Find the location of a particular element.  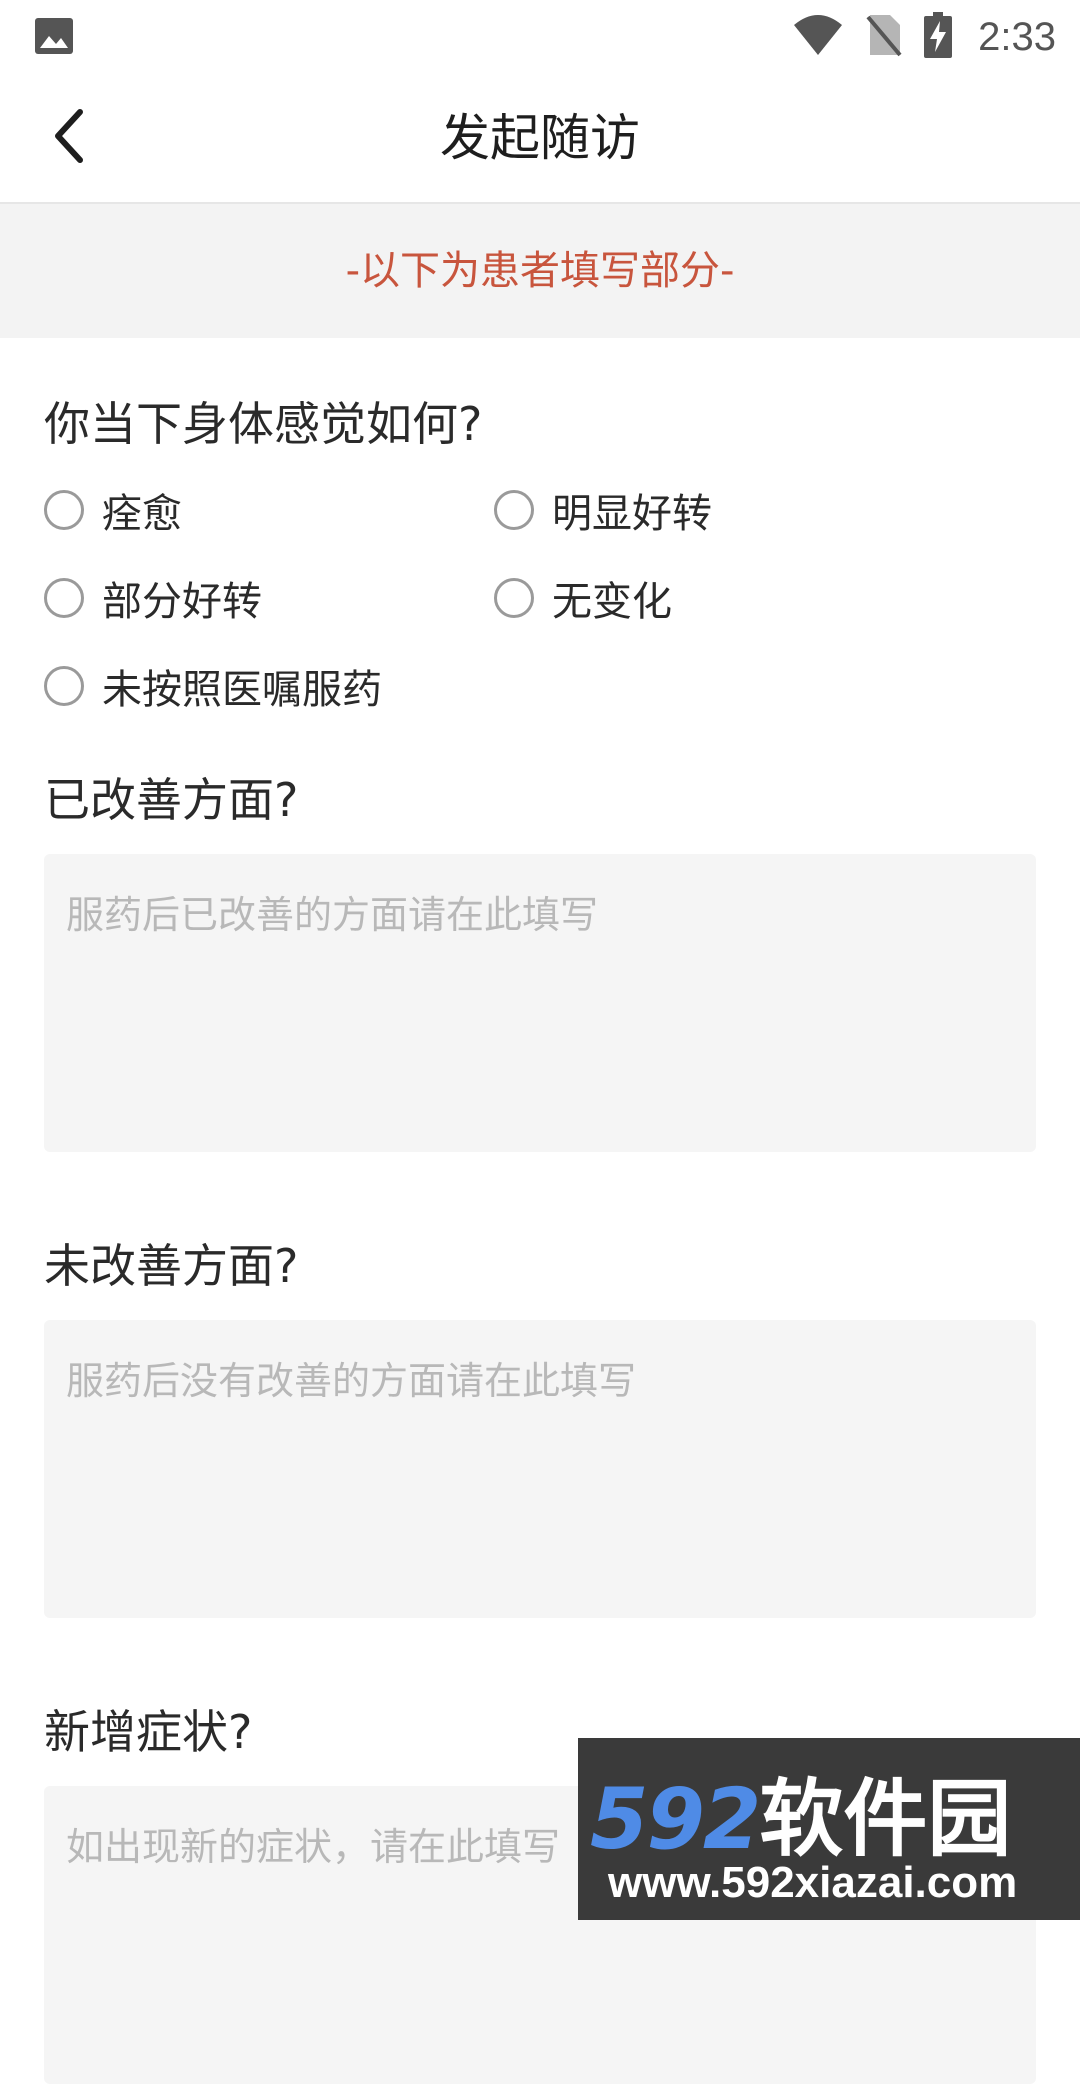

watermark-logo-digits: 592 is located at coordinates (675, 1819).